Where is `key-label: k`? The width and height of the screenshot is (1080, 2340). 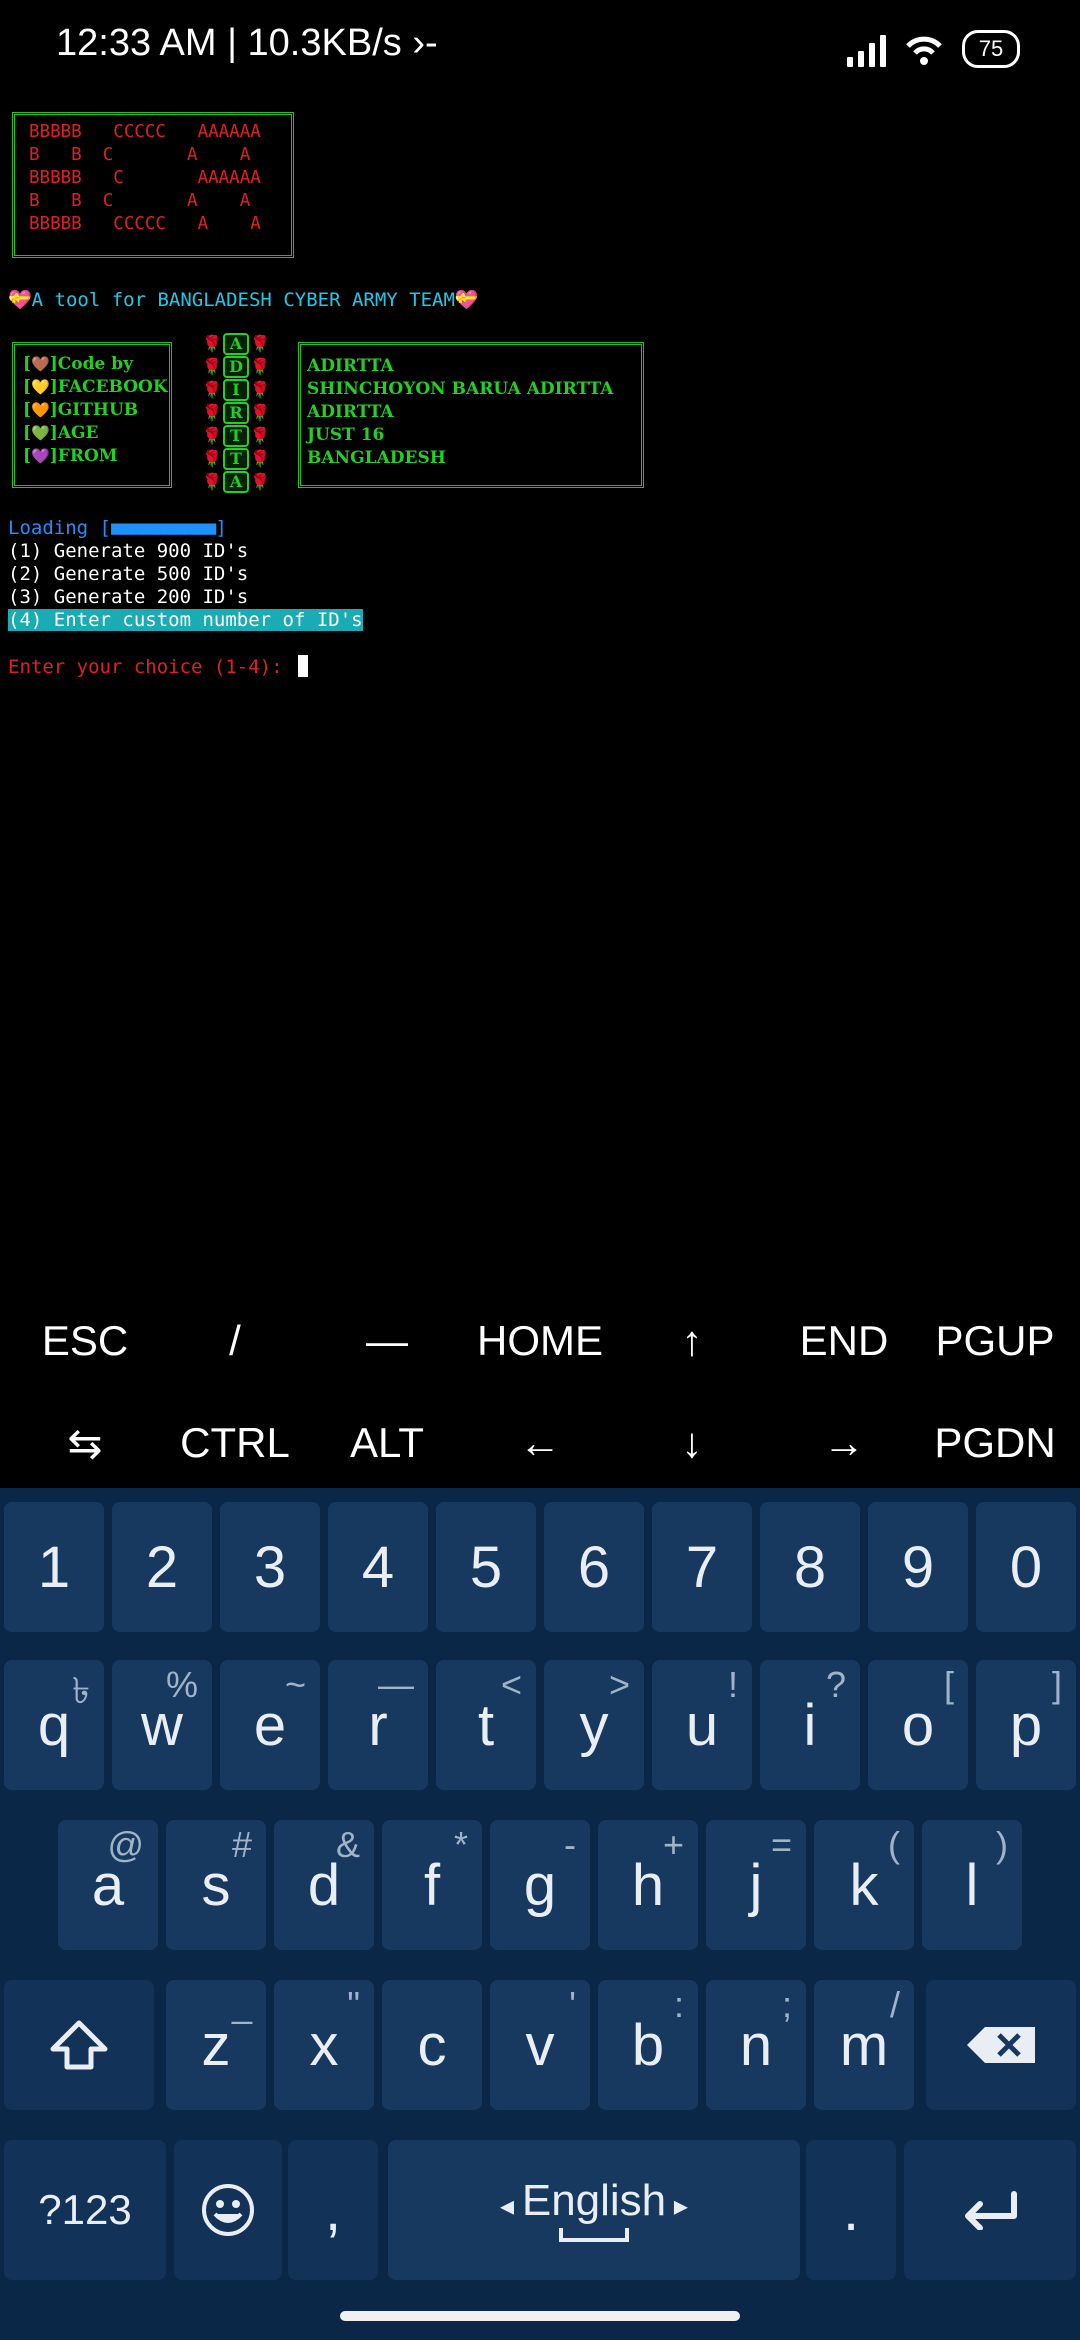 key-label: k is located at coordinates (864, 1885).